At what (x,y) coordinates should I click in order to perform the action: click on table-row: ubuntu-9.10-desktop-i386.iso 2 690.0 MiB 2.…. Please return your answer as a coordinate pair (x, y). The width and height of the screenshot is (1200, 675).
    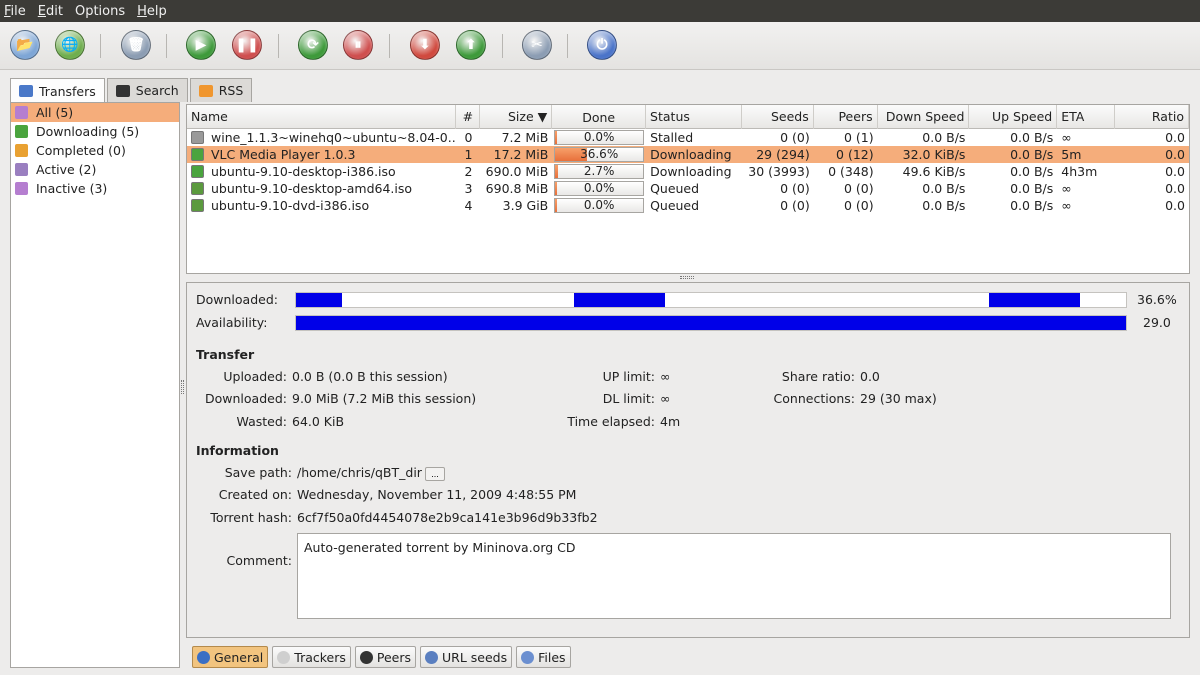
    Looking at the image, I should click on (688, 171).